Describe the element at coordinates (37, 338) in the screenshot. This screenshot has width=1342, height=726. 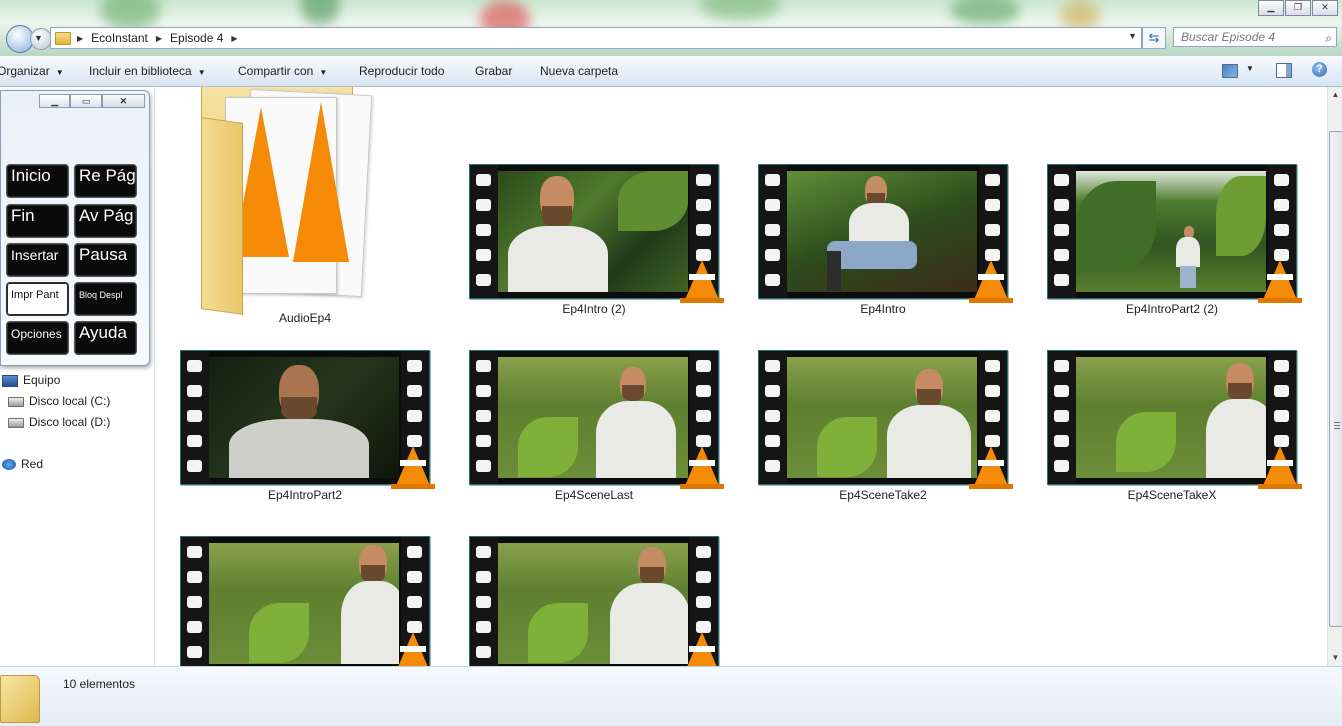
I see `key-opciones: Opciones` at that location.